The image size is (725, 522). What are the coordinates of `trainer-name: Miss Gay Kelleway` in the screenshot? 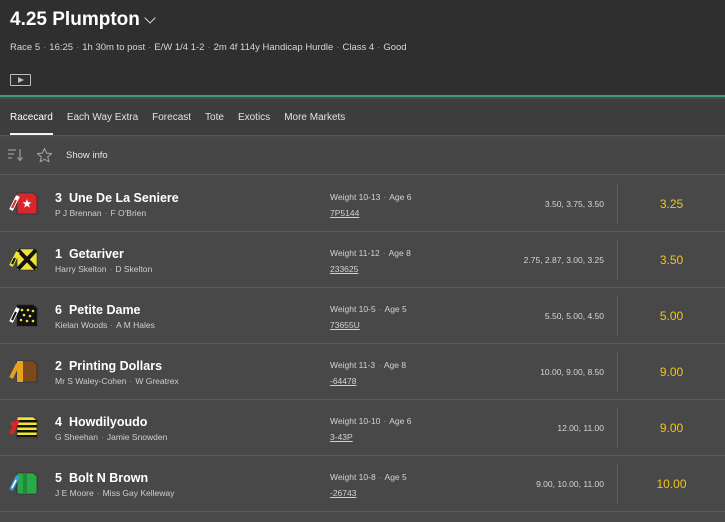 It's located at (138, 493).